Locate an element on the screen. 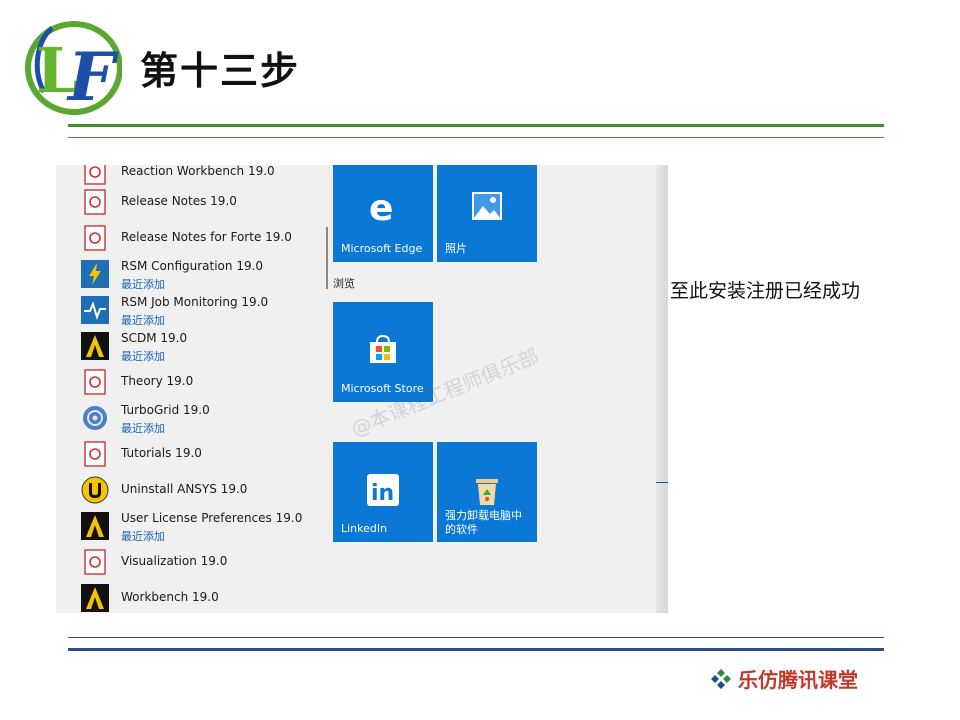  edge-icon: e is located at coordinates (383, 208).